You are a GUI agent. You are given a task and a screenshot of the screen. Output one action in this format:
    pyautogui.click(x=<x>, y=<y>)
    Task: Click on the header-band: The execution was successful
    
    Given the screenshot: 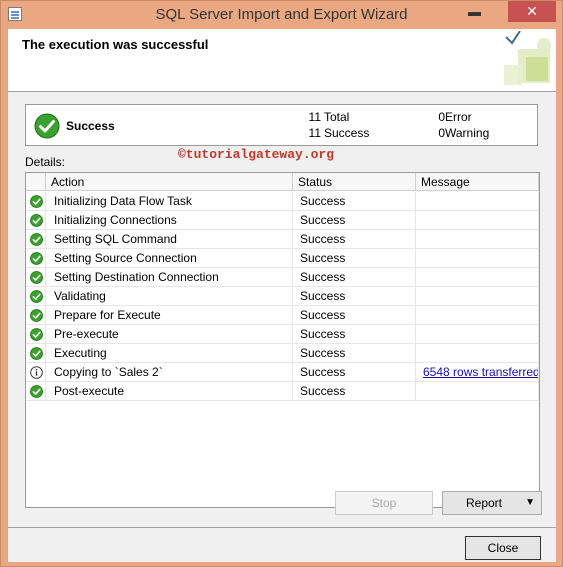 What is the action you would take?
    pyautogui.click(x=282, y=60)
    